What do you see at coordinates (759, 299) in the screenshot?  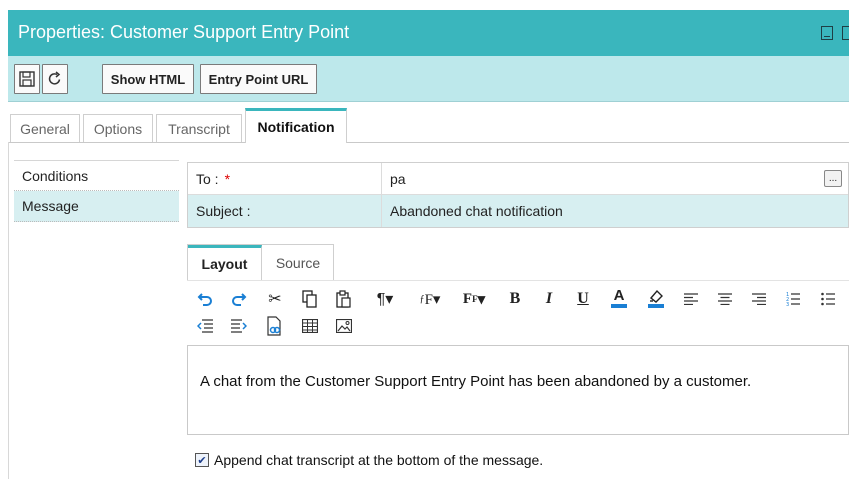 I see `align-right-icon` at bounding box center [759, 299].